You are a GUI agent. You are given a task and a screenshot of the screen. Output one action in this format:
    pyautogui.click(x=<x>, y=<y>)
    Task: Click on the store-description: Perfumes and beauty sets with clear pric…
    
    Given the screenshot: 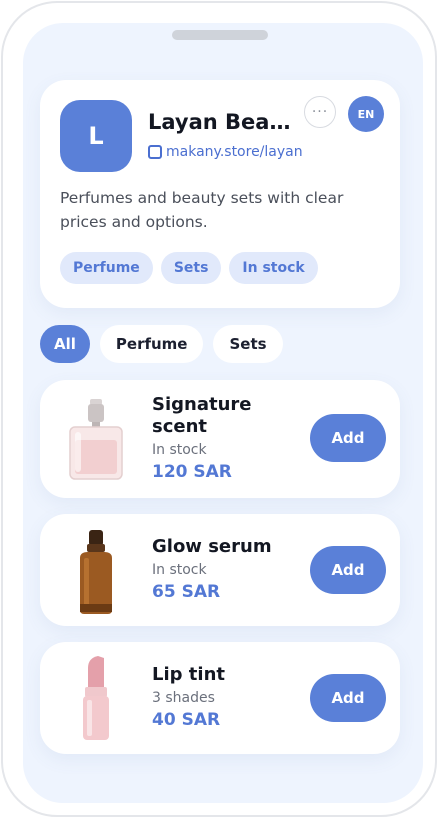 What is the action you would take?
    pyautogui.click(x=202, y=210)
    